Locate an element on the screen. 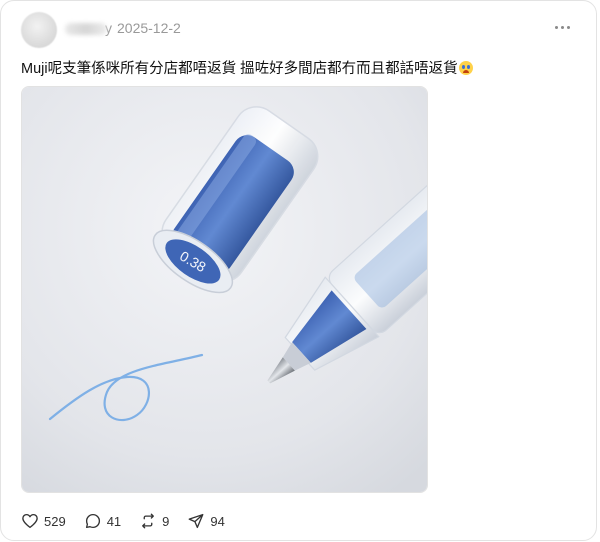  like-button: 529 is located at coordinates (43, 521).